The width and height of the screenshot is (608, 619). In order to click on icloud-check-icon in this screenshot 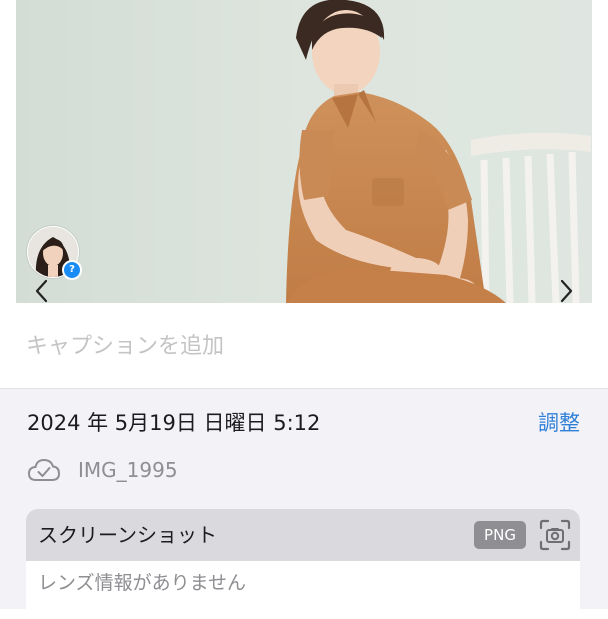, I will do `click(44, 469)`.